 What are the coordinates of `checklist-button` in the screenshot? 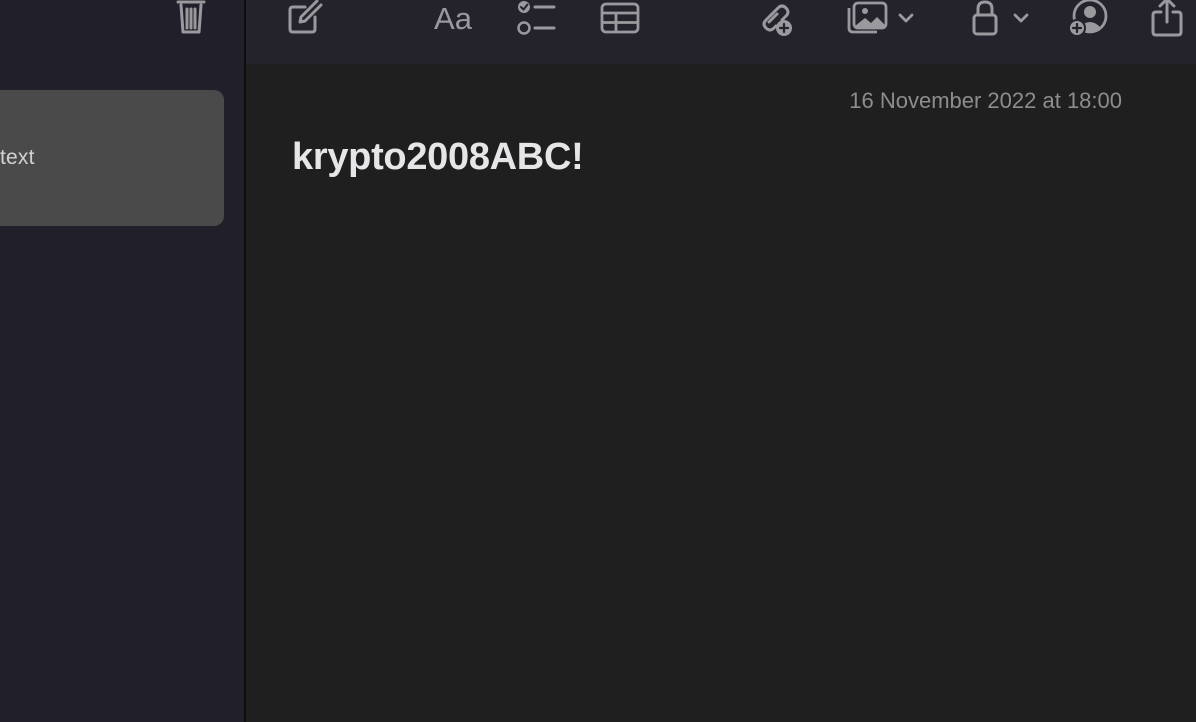 It's located at (537, 20).